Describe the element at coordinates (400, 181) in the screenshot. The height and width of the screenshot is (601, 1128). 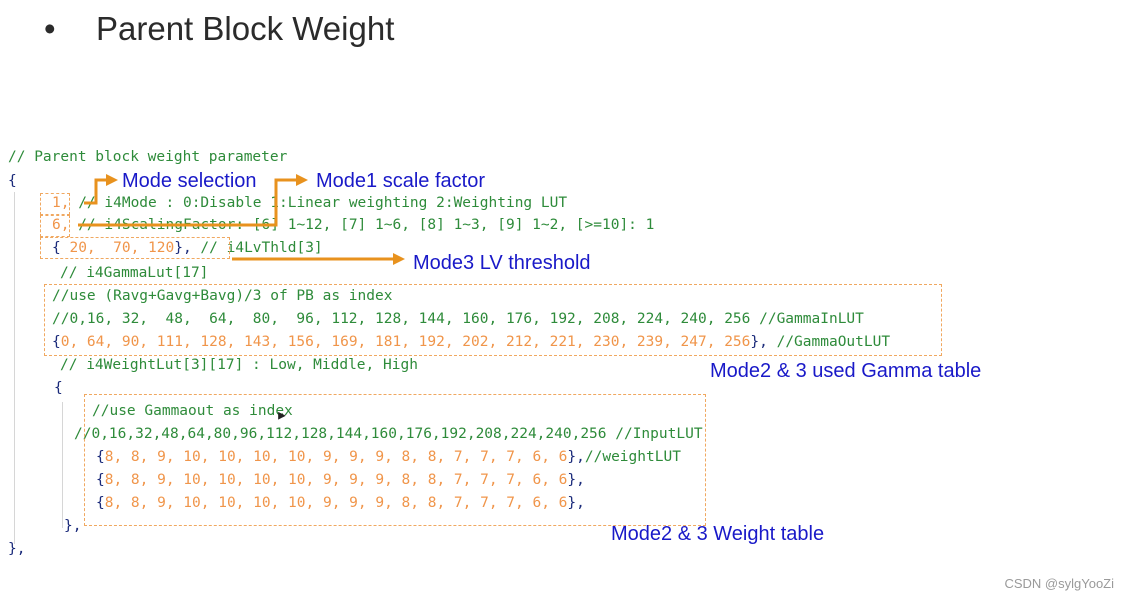
I see `annotation-mode1-scale: Mode1 scale factor` at that location.